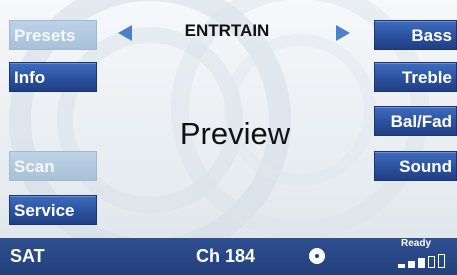 The image size is (457, 275). Describe the element at coordinates (317, 256) in the screenshot. I see `disc-icon` at that location.